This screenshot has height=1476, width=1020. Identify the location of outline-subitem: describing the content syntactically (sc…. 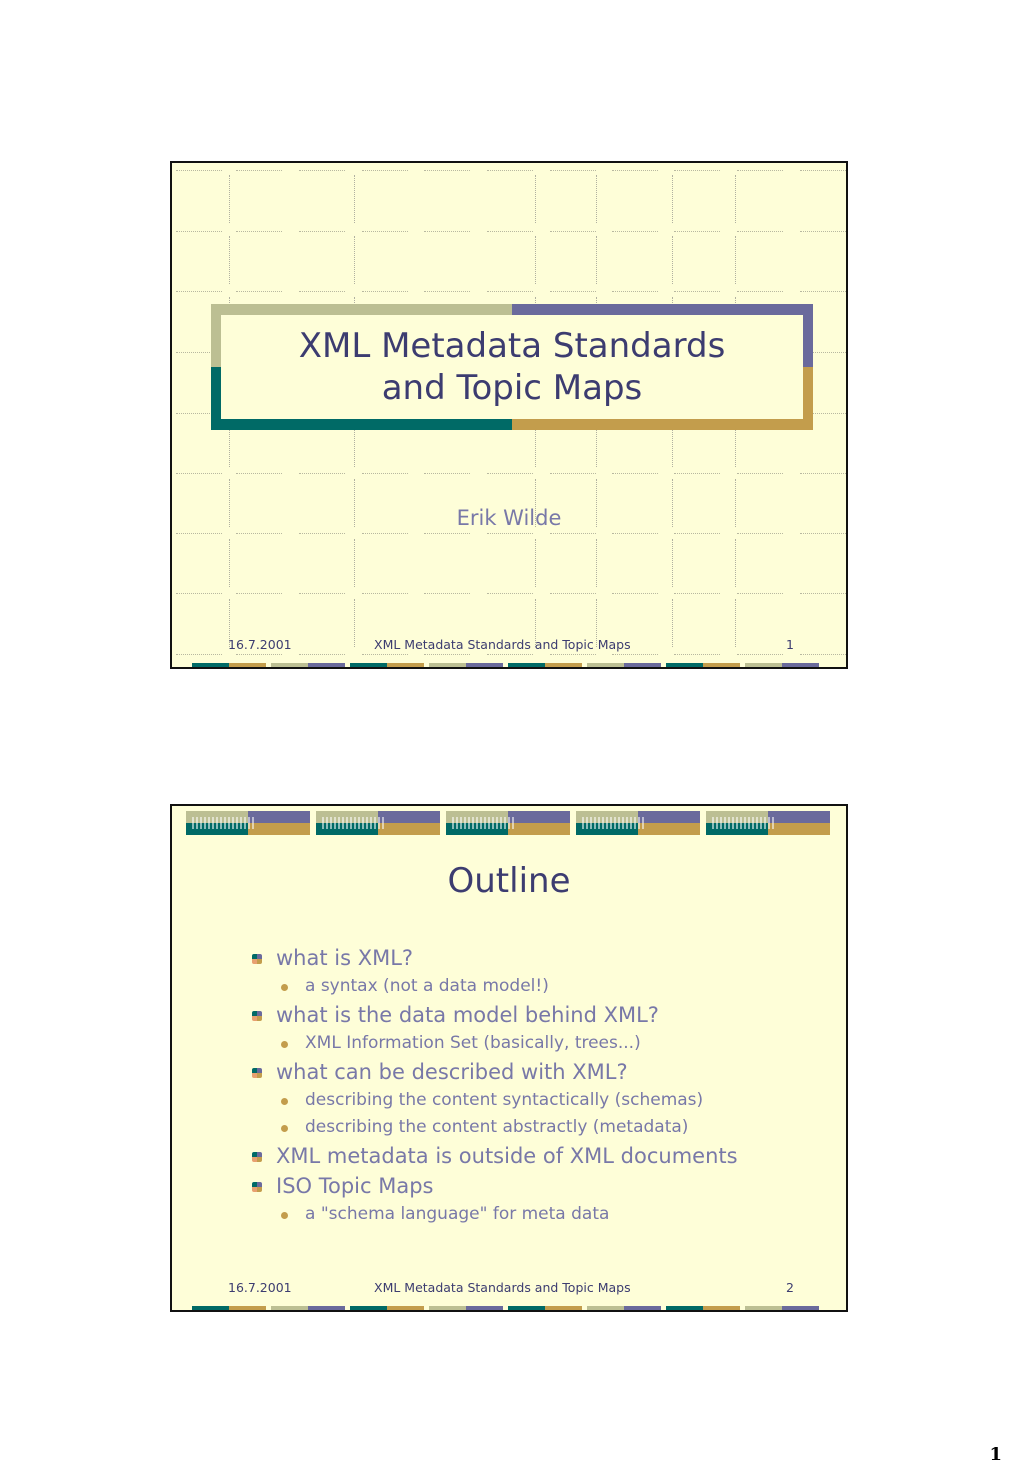
(542, 1100).